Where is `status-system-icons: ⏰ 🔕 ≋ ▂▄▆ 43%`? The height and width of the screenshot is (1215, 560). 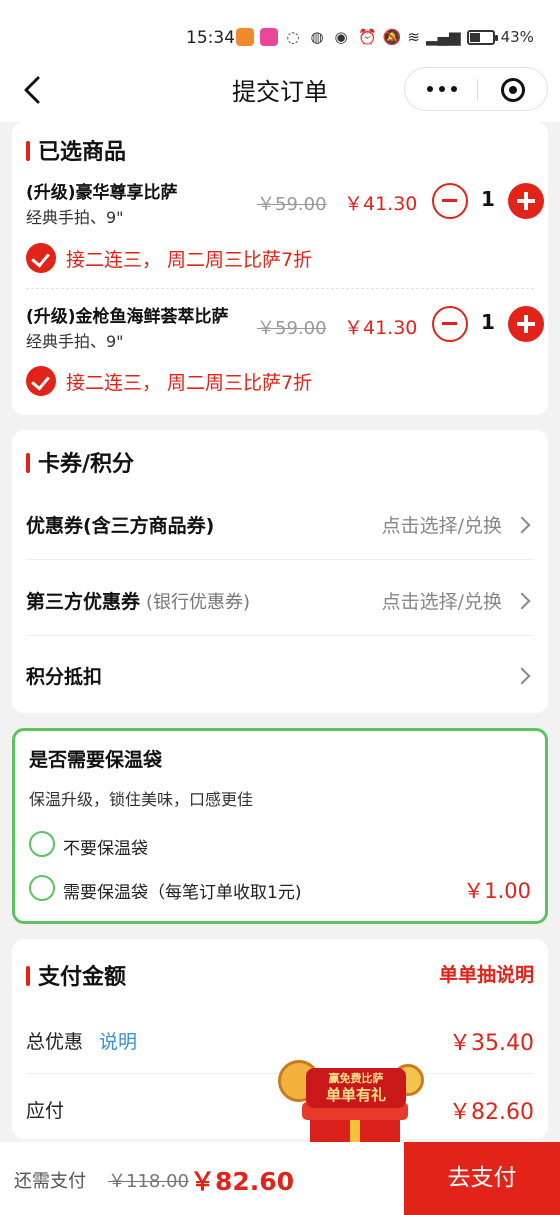 status-system-icons: ⏰ 🔕 ≋ ▂▄▆ 43% is located at coordinates (446, 37).